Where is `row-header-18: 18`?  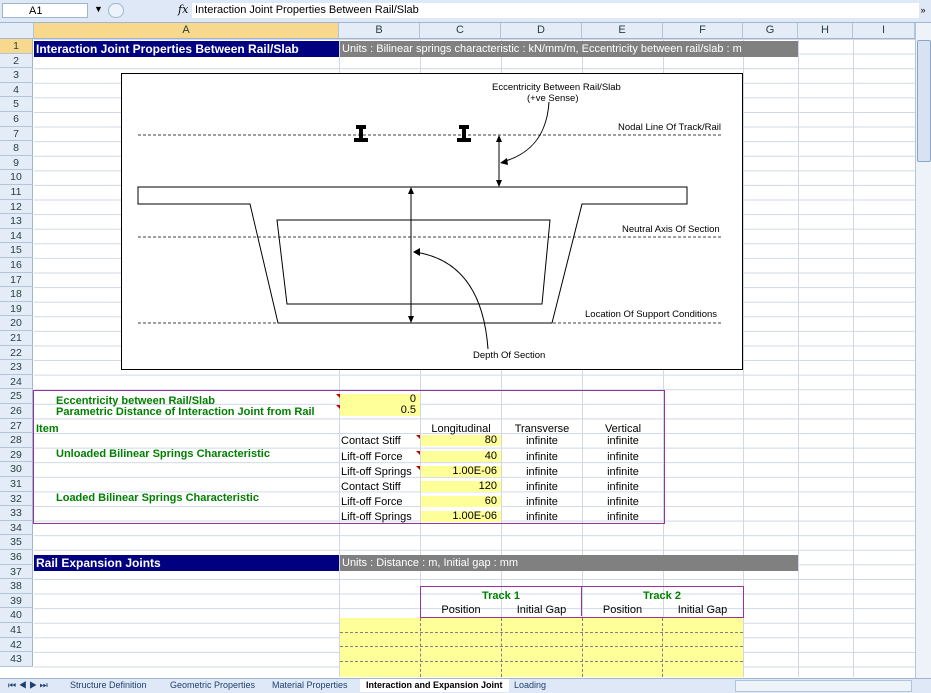
row-header-18: 18 is located at coordinates (16, 294).